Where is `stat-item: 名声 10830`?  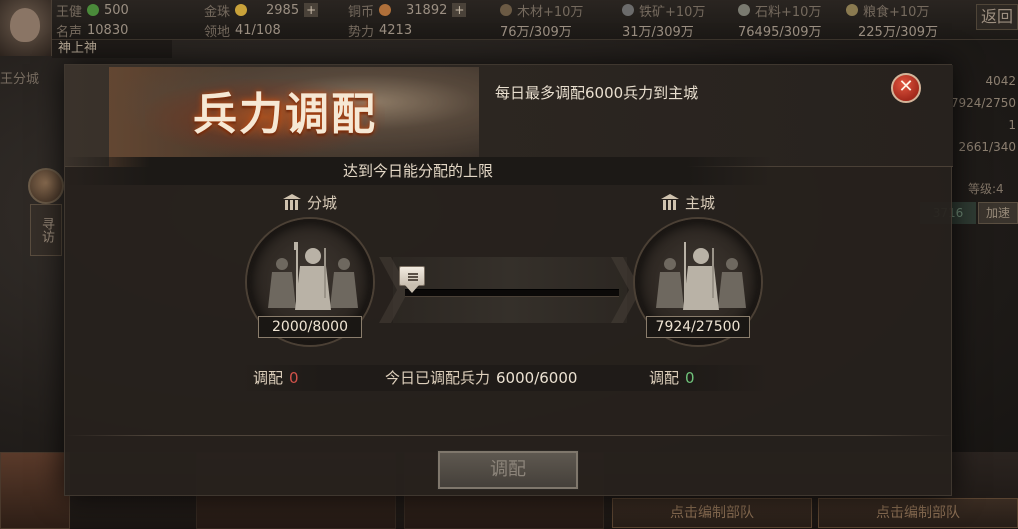
stat-item: 名声 10830 is located at coordinates (92, 30).